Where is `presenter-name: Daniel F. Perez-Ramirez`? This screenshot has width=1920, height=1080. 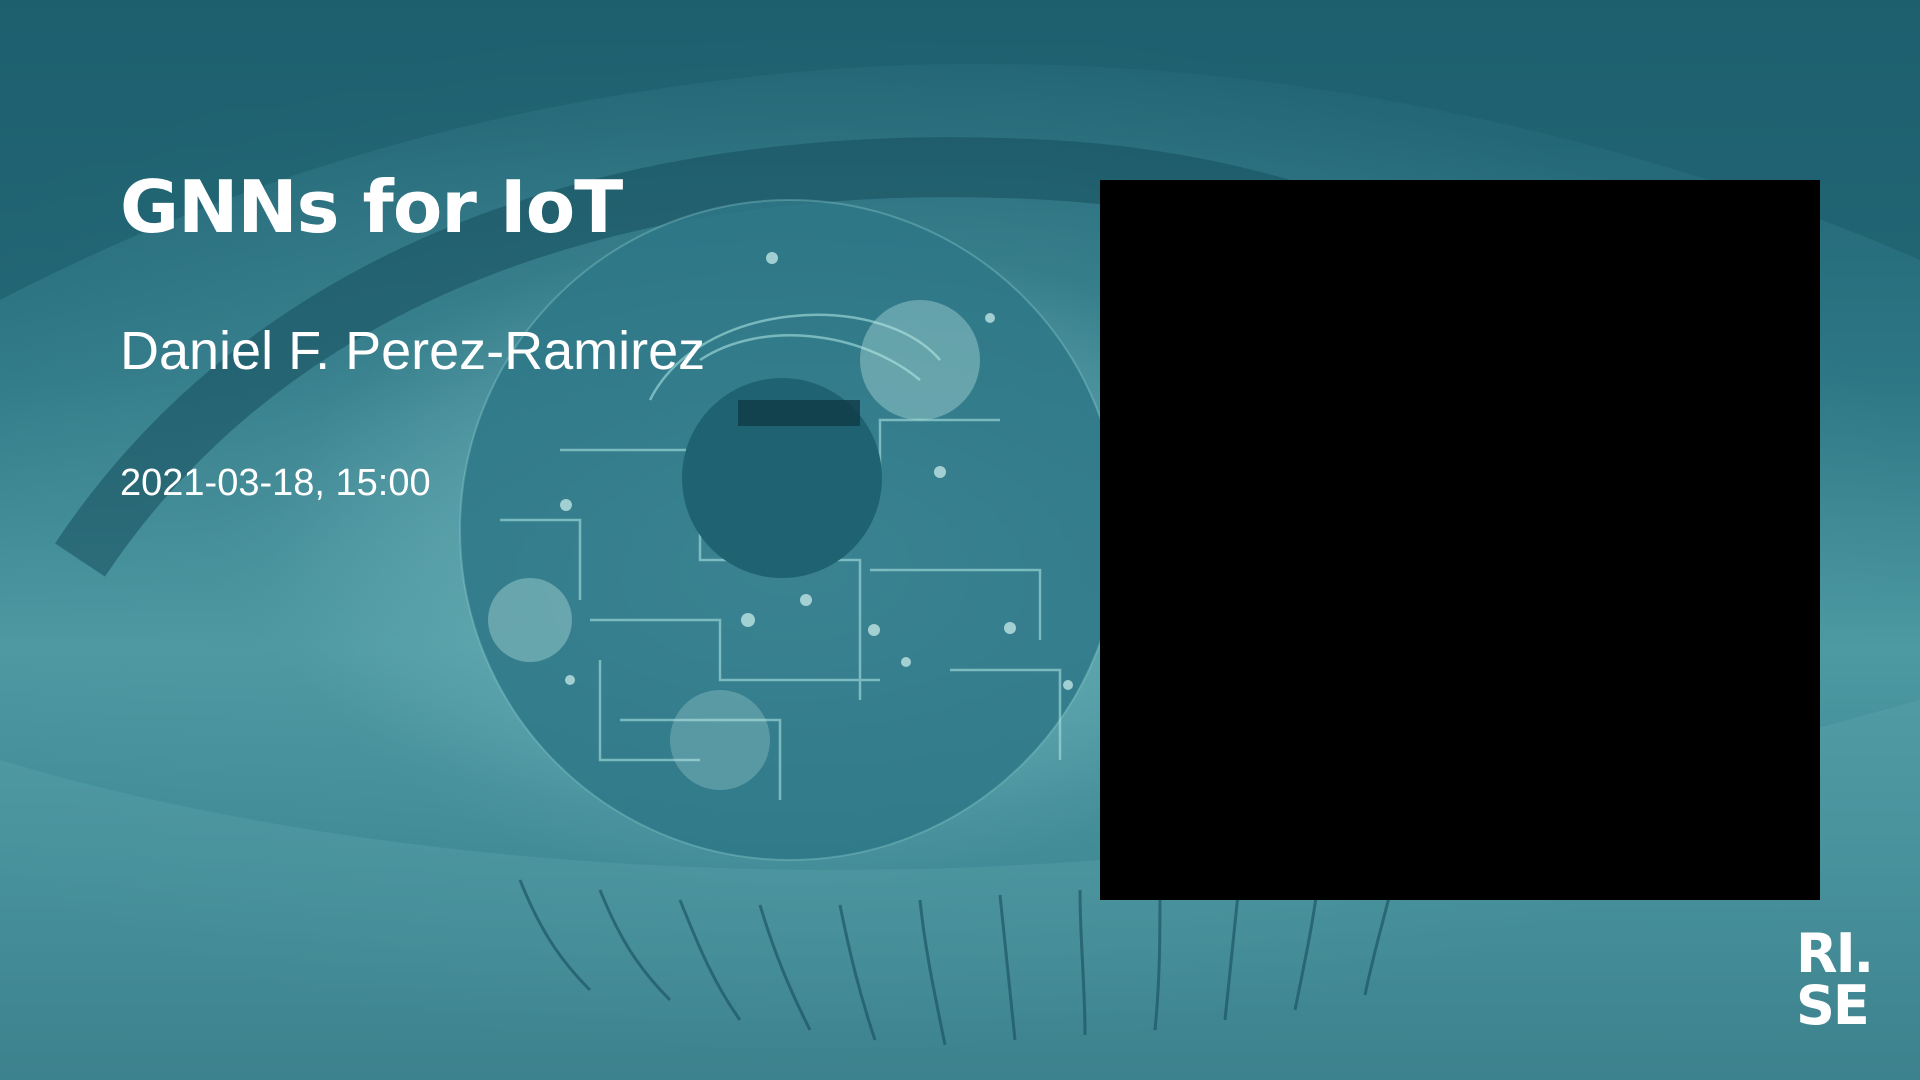
presenter-name: Daniel F. Perez-Ramirez is located at coordinates (413, 351).